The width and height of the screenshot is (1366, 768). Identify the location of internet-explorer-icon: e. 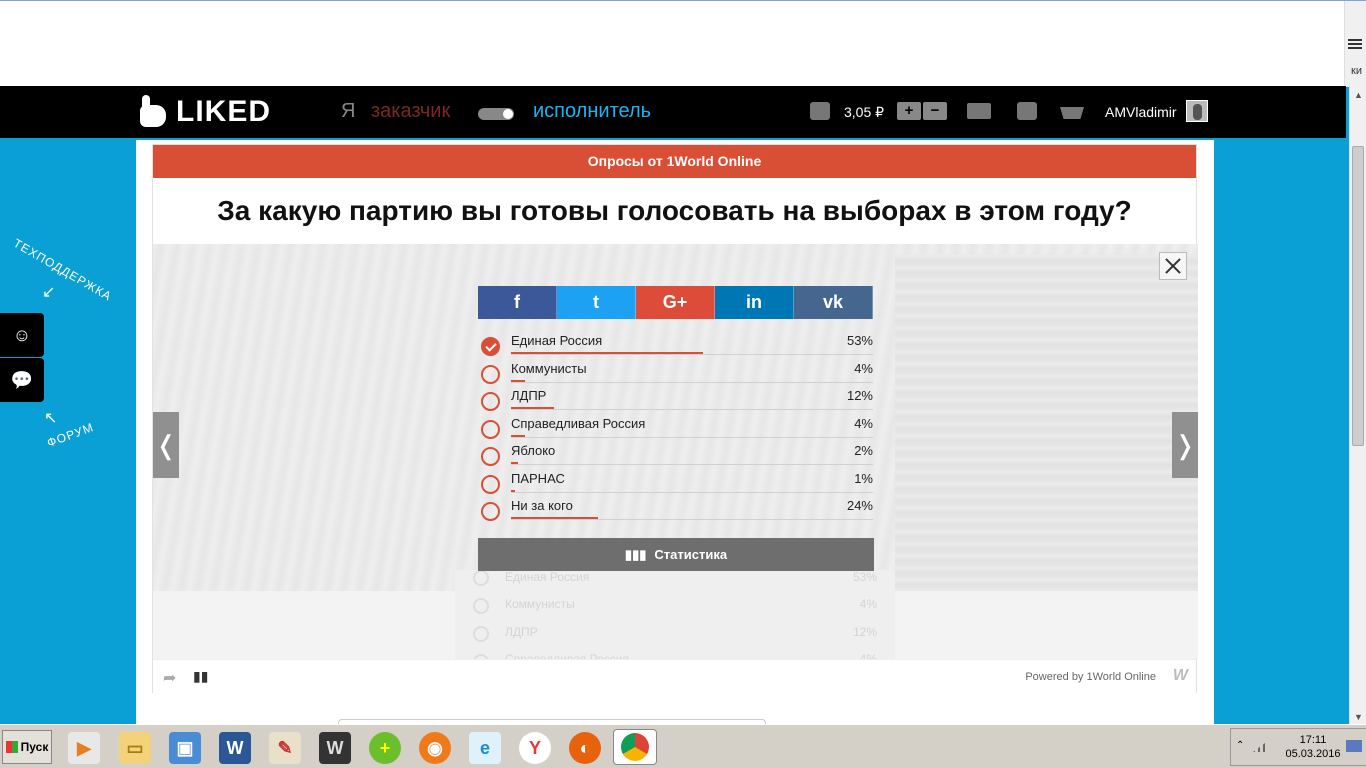
(485, 748).